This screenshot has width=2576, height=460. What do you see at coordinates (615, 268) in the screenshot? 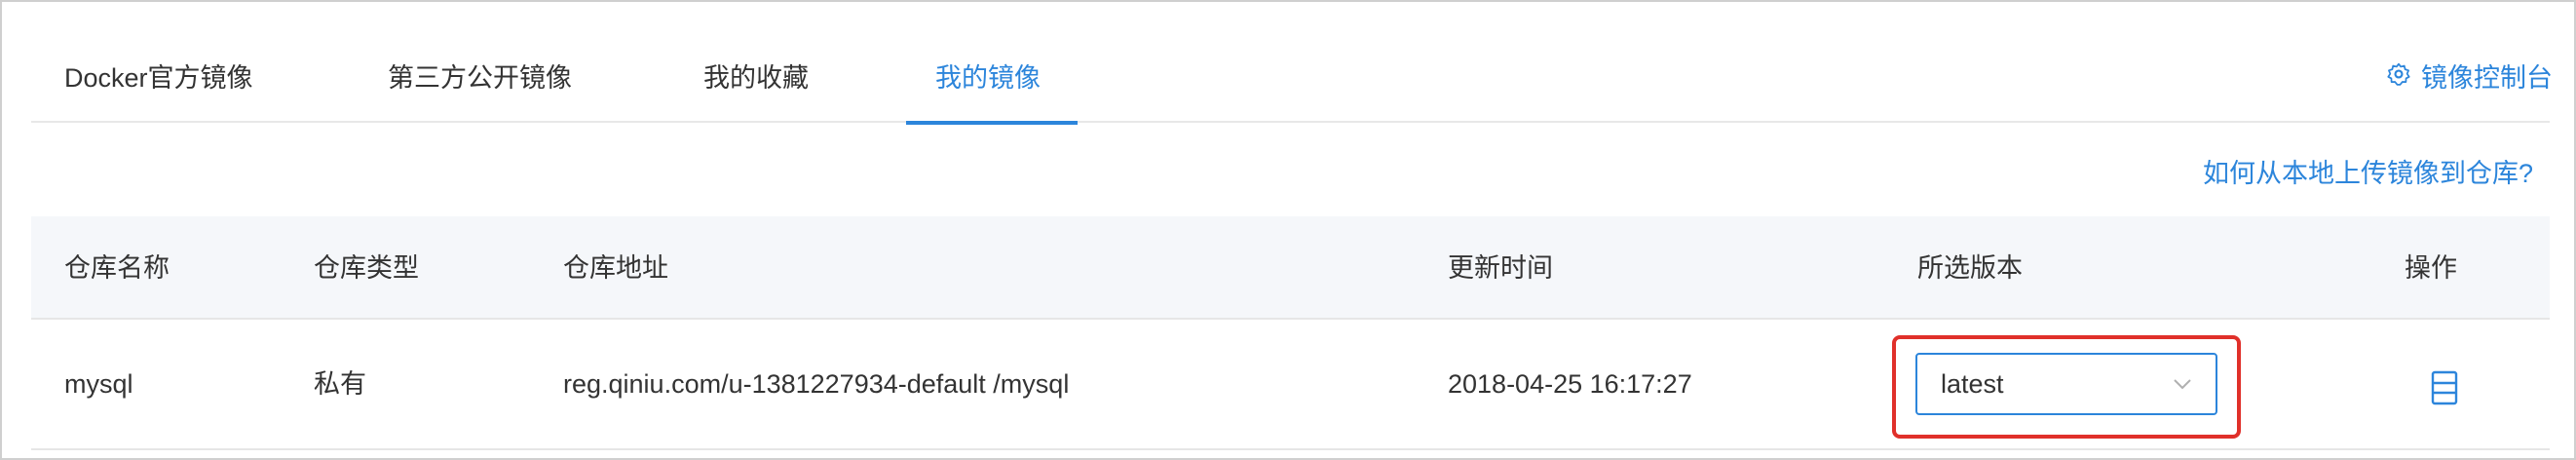
I see `column-header-address: 仓库地址` at bounding box center [615, 268].